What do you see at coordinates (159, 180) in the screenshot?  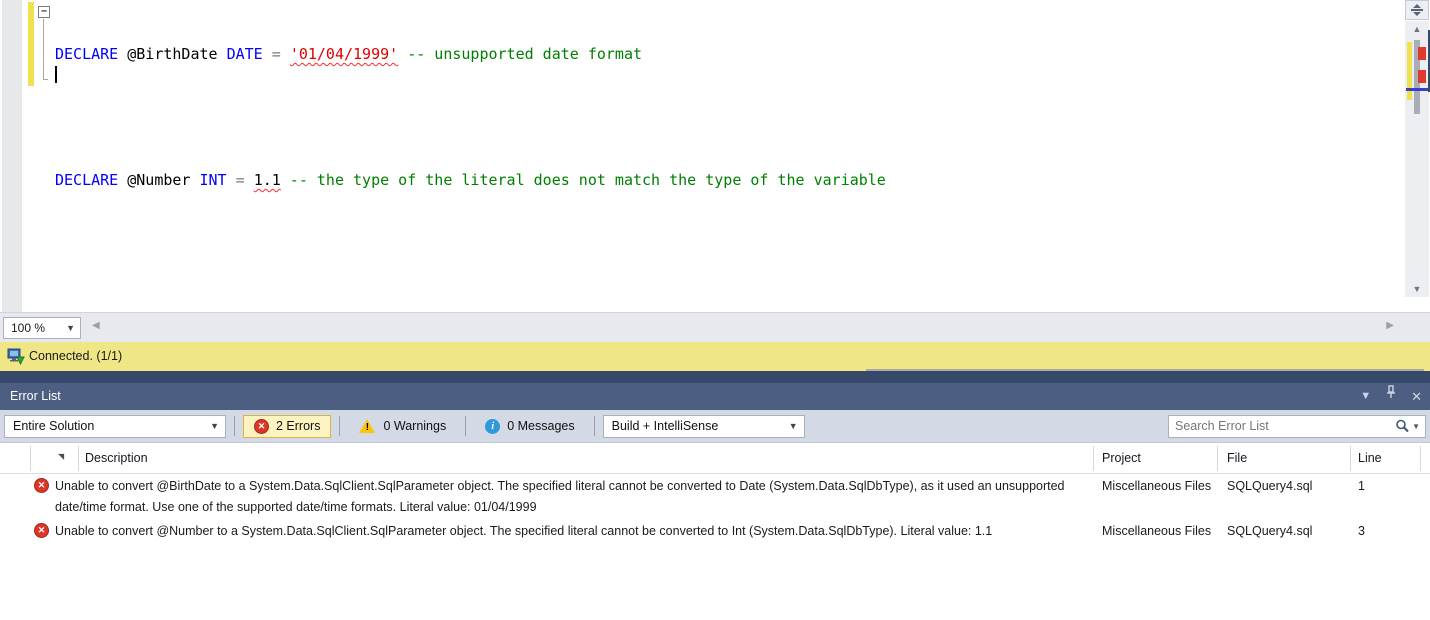 I see `sql-variable: @Number` at bounding box center [159, 180].